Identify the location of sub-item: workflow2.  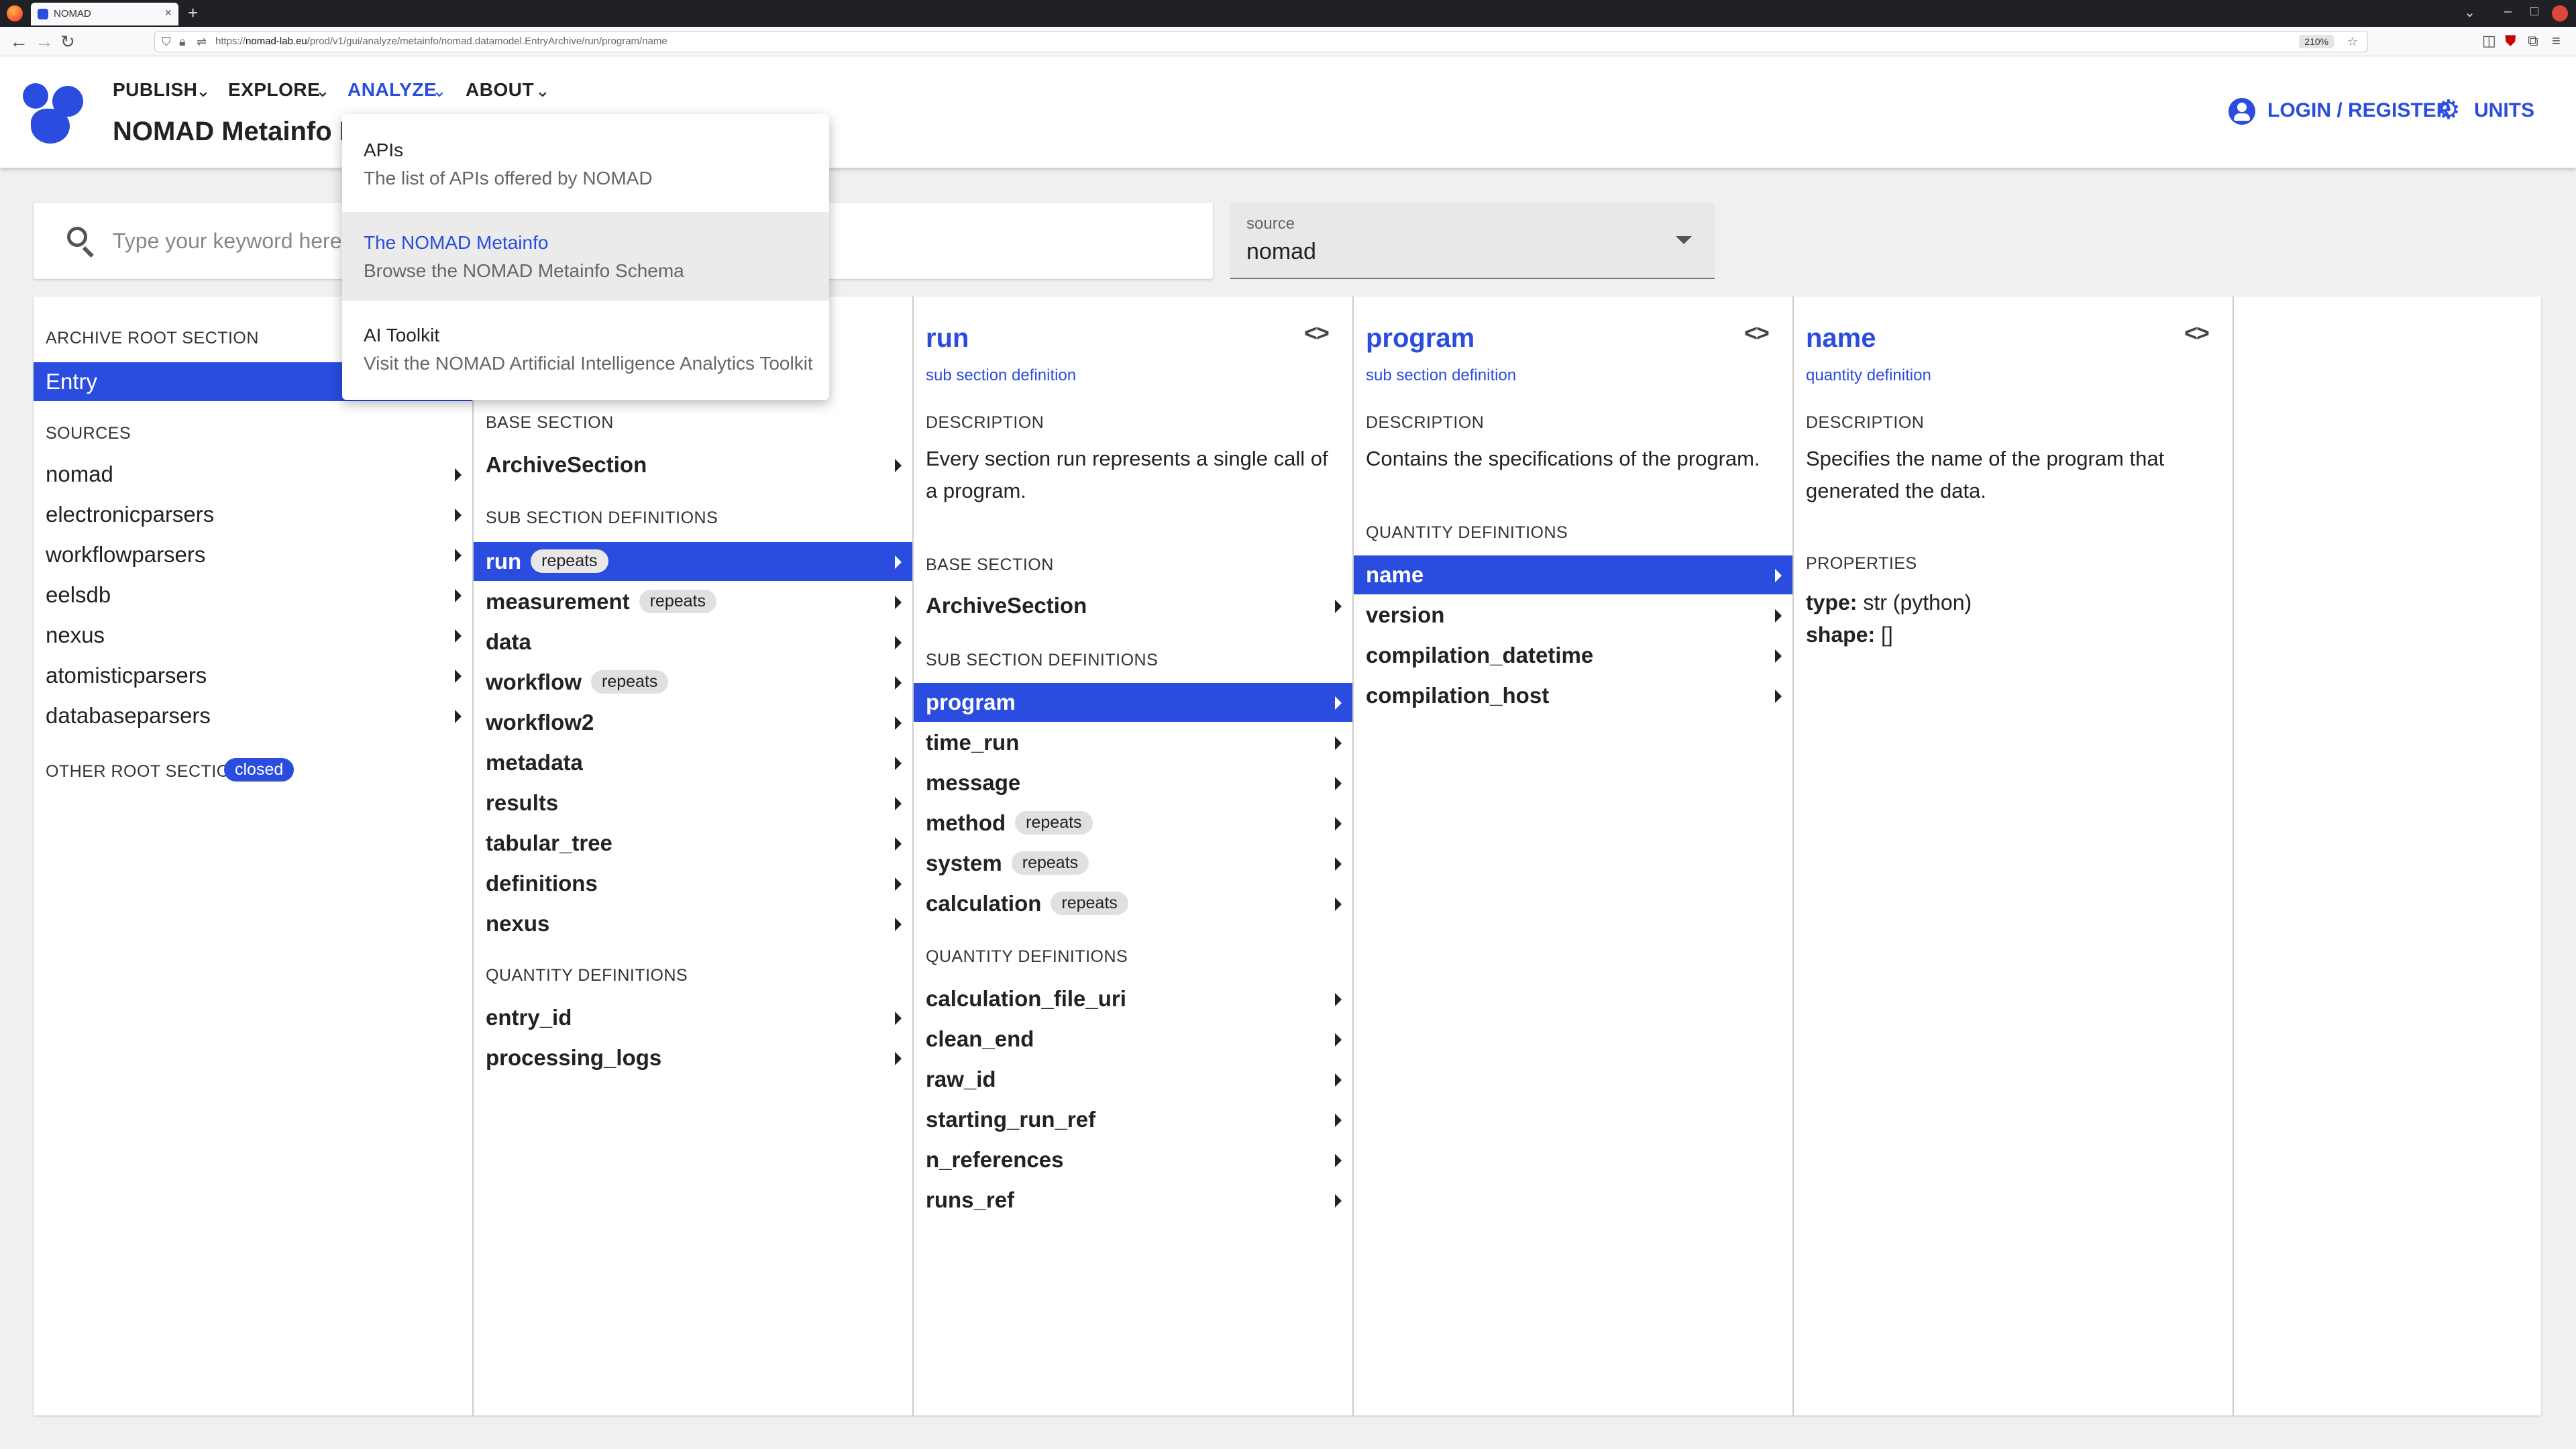
(693, 722).